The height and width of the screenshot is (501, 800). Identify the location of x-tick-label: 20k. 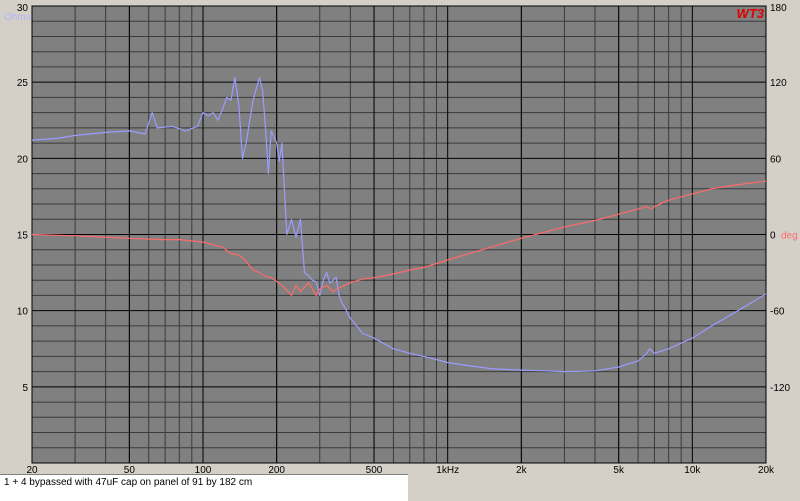
(766, 469).